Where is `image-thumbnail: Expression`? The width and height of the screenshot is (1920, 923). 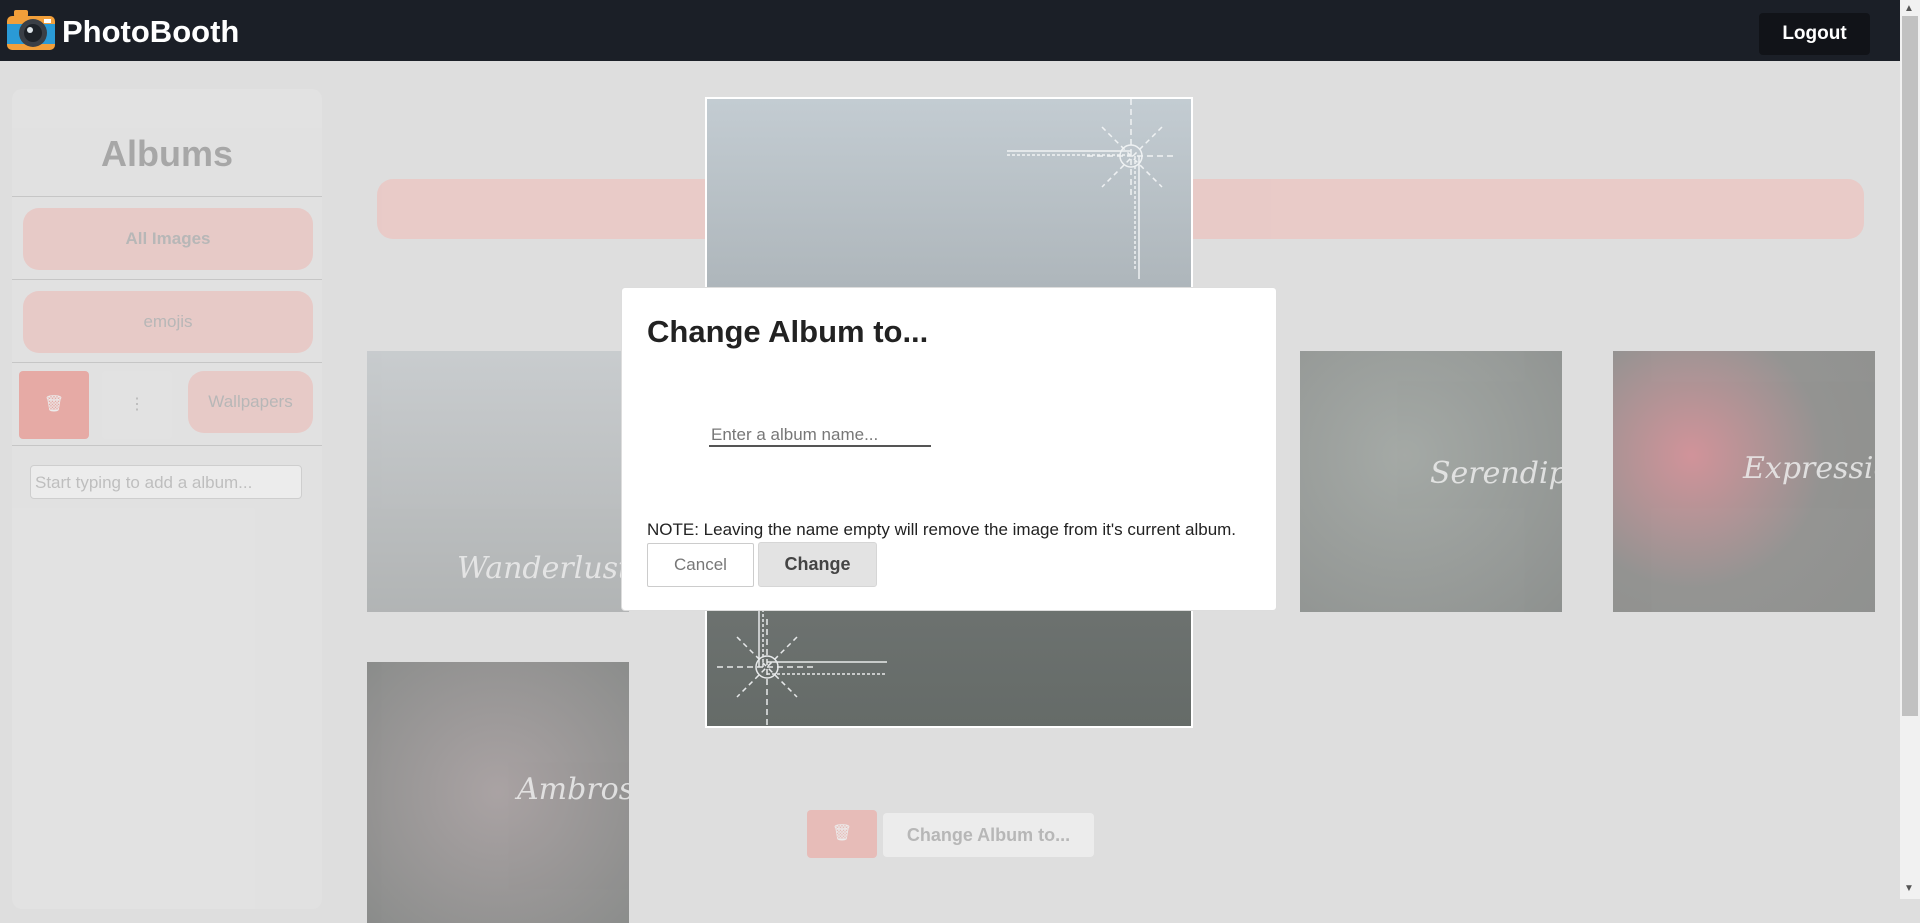
image-thumbnail: Expression is located at coordinates (1744, 481).